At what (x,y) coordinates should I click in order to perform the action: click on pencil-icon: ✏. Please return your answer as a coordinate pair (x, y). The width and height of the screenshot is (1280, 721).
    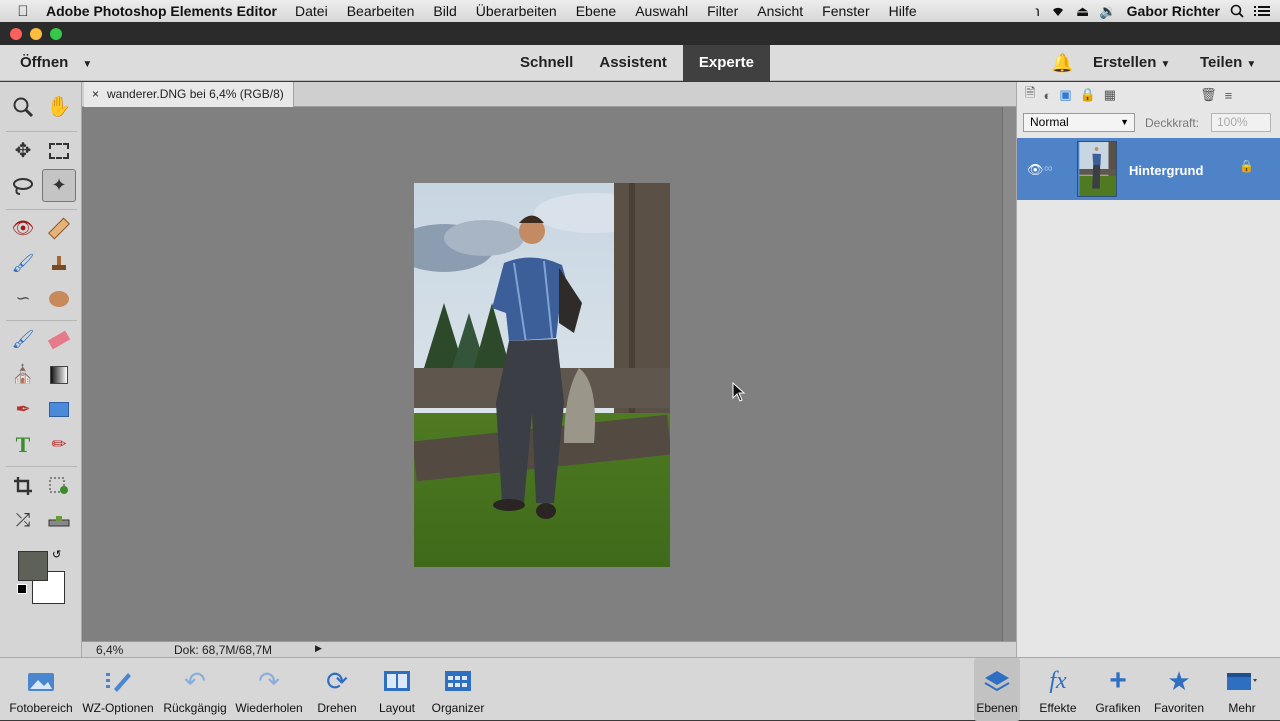
    Looking at the image, I should click on (59, 444).